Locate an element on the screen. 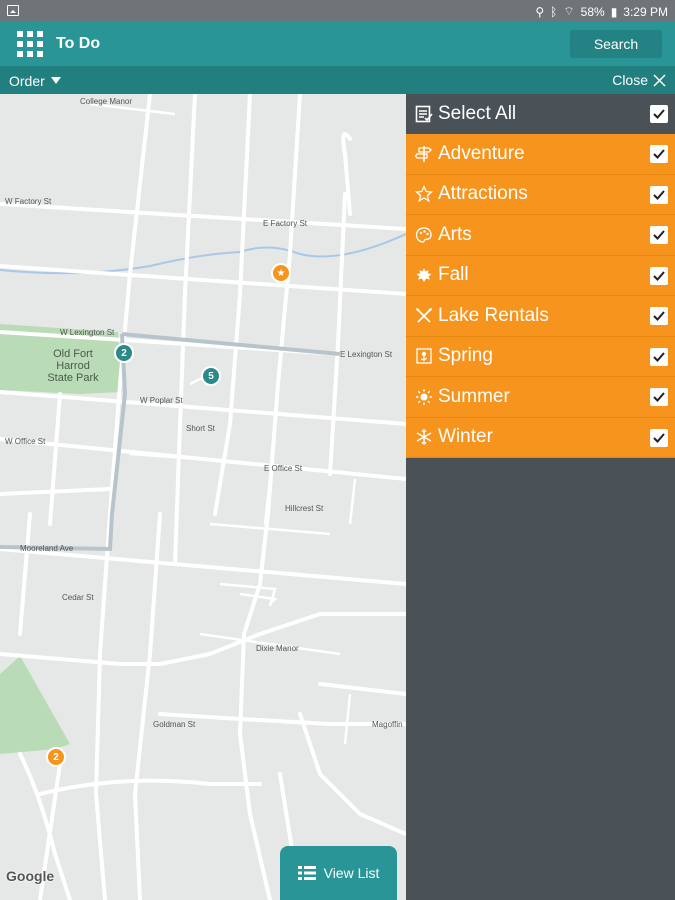  street-label: Goldman St is located at coordinates (174, 724).